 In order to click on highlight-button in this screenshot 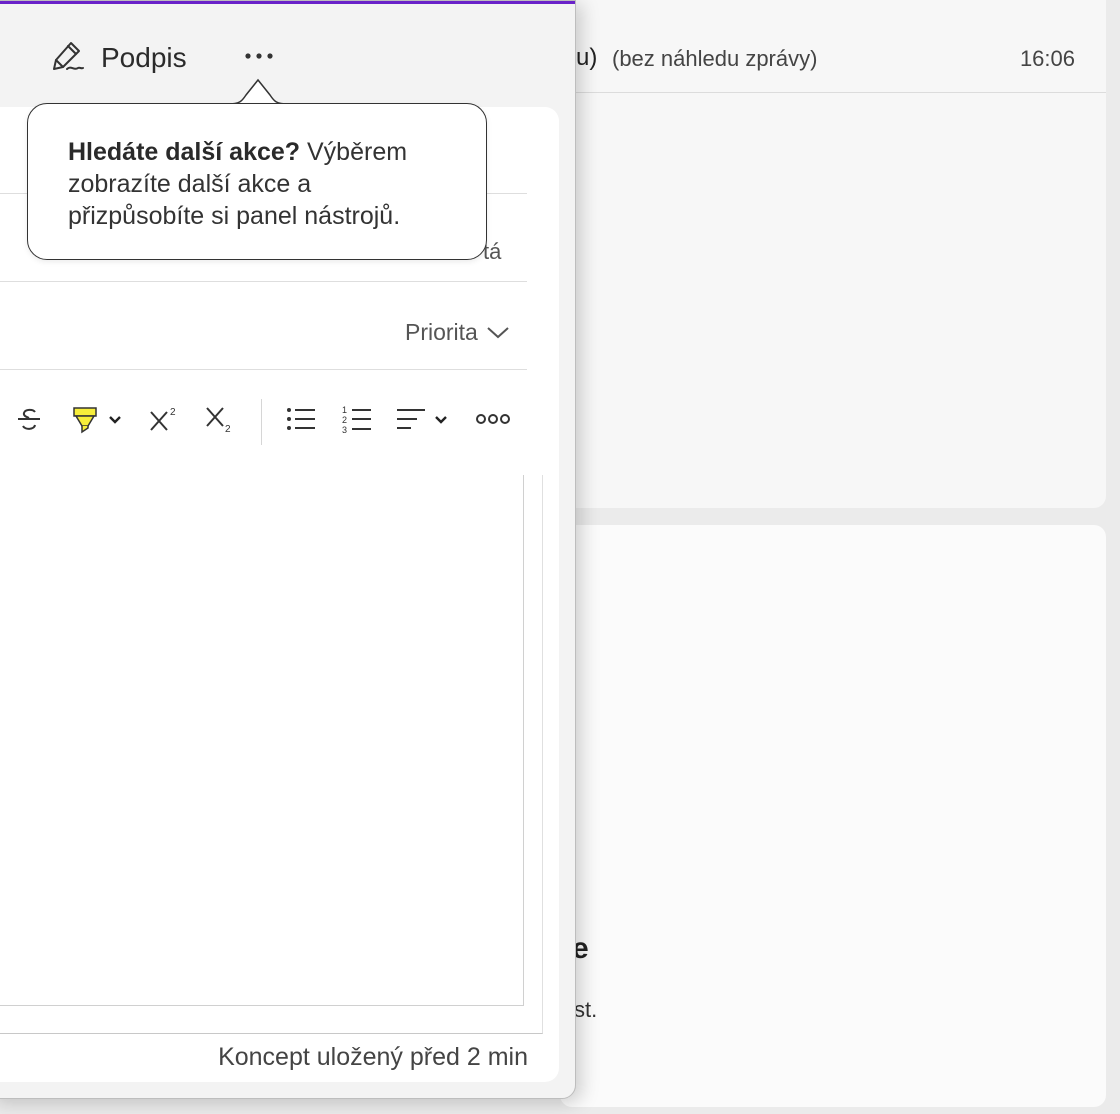, I will do `click(85, 421)`.